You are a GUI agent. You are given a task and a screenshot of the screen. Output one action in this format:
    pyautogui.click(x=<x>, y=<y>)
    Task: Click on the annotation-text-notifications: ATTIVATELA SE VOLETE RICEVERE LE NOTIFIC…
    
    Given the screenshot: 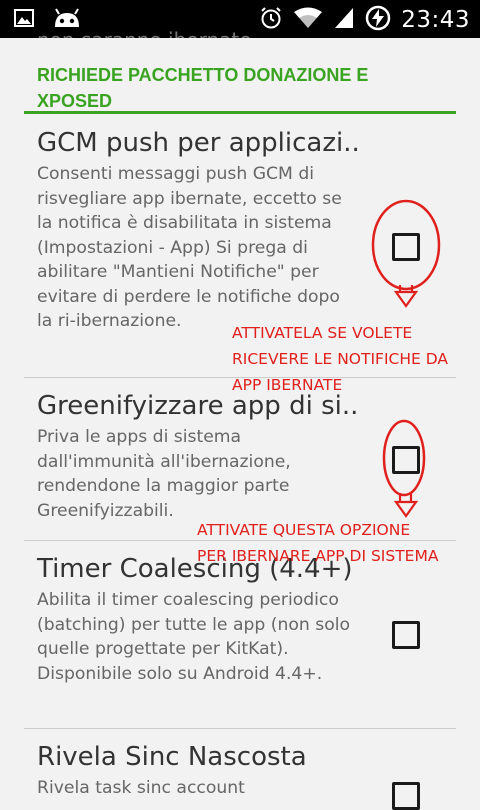 What is the action you would take?
    pyautogui.click(x=340, y=359)
    